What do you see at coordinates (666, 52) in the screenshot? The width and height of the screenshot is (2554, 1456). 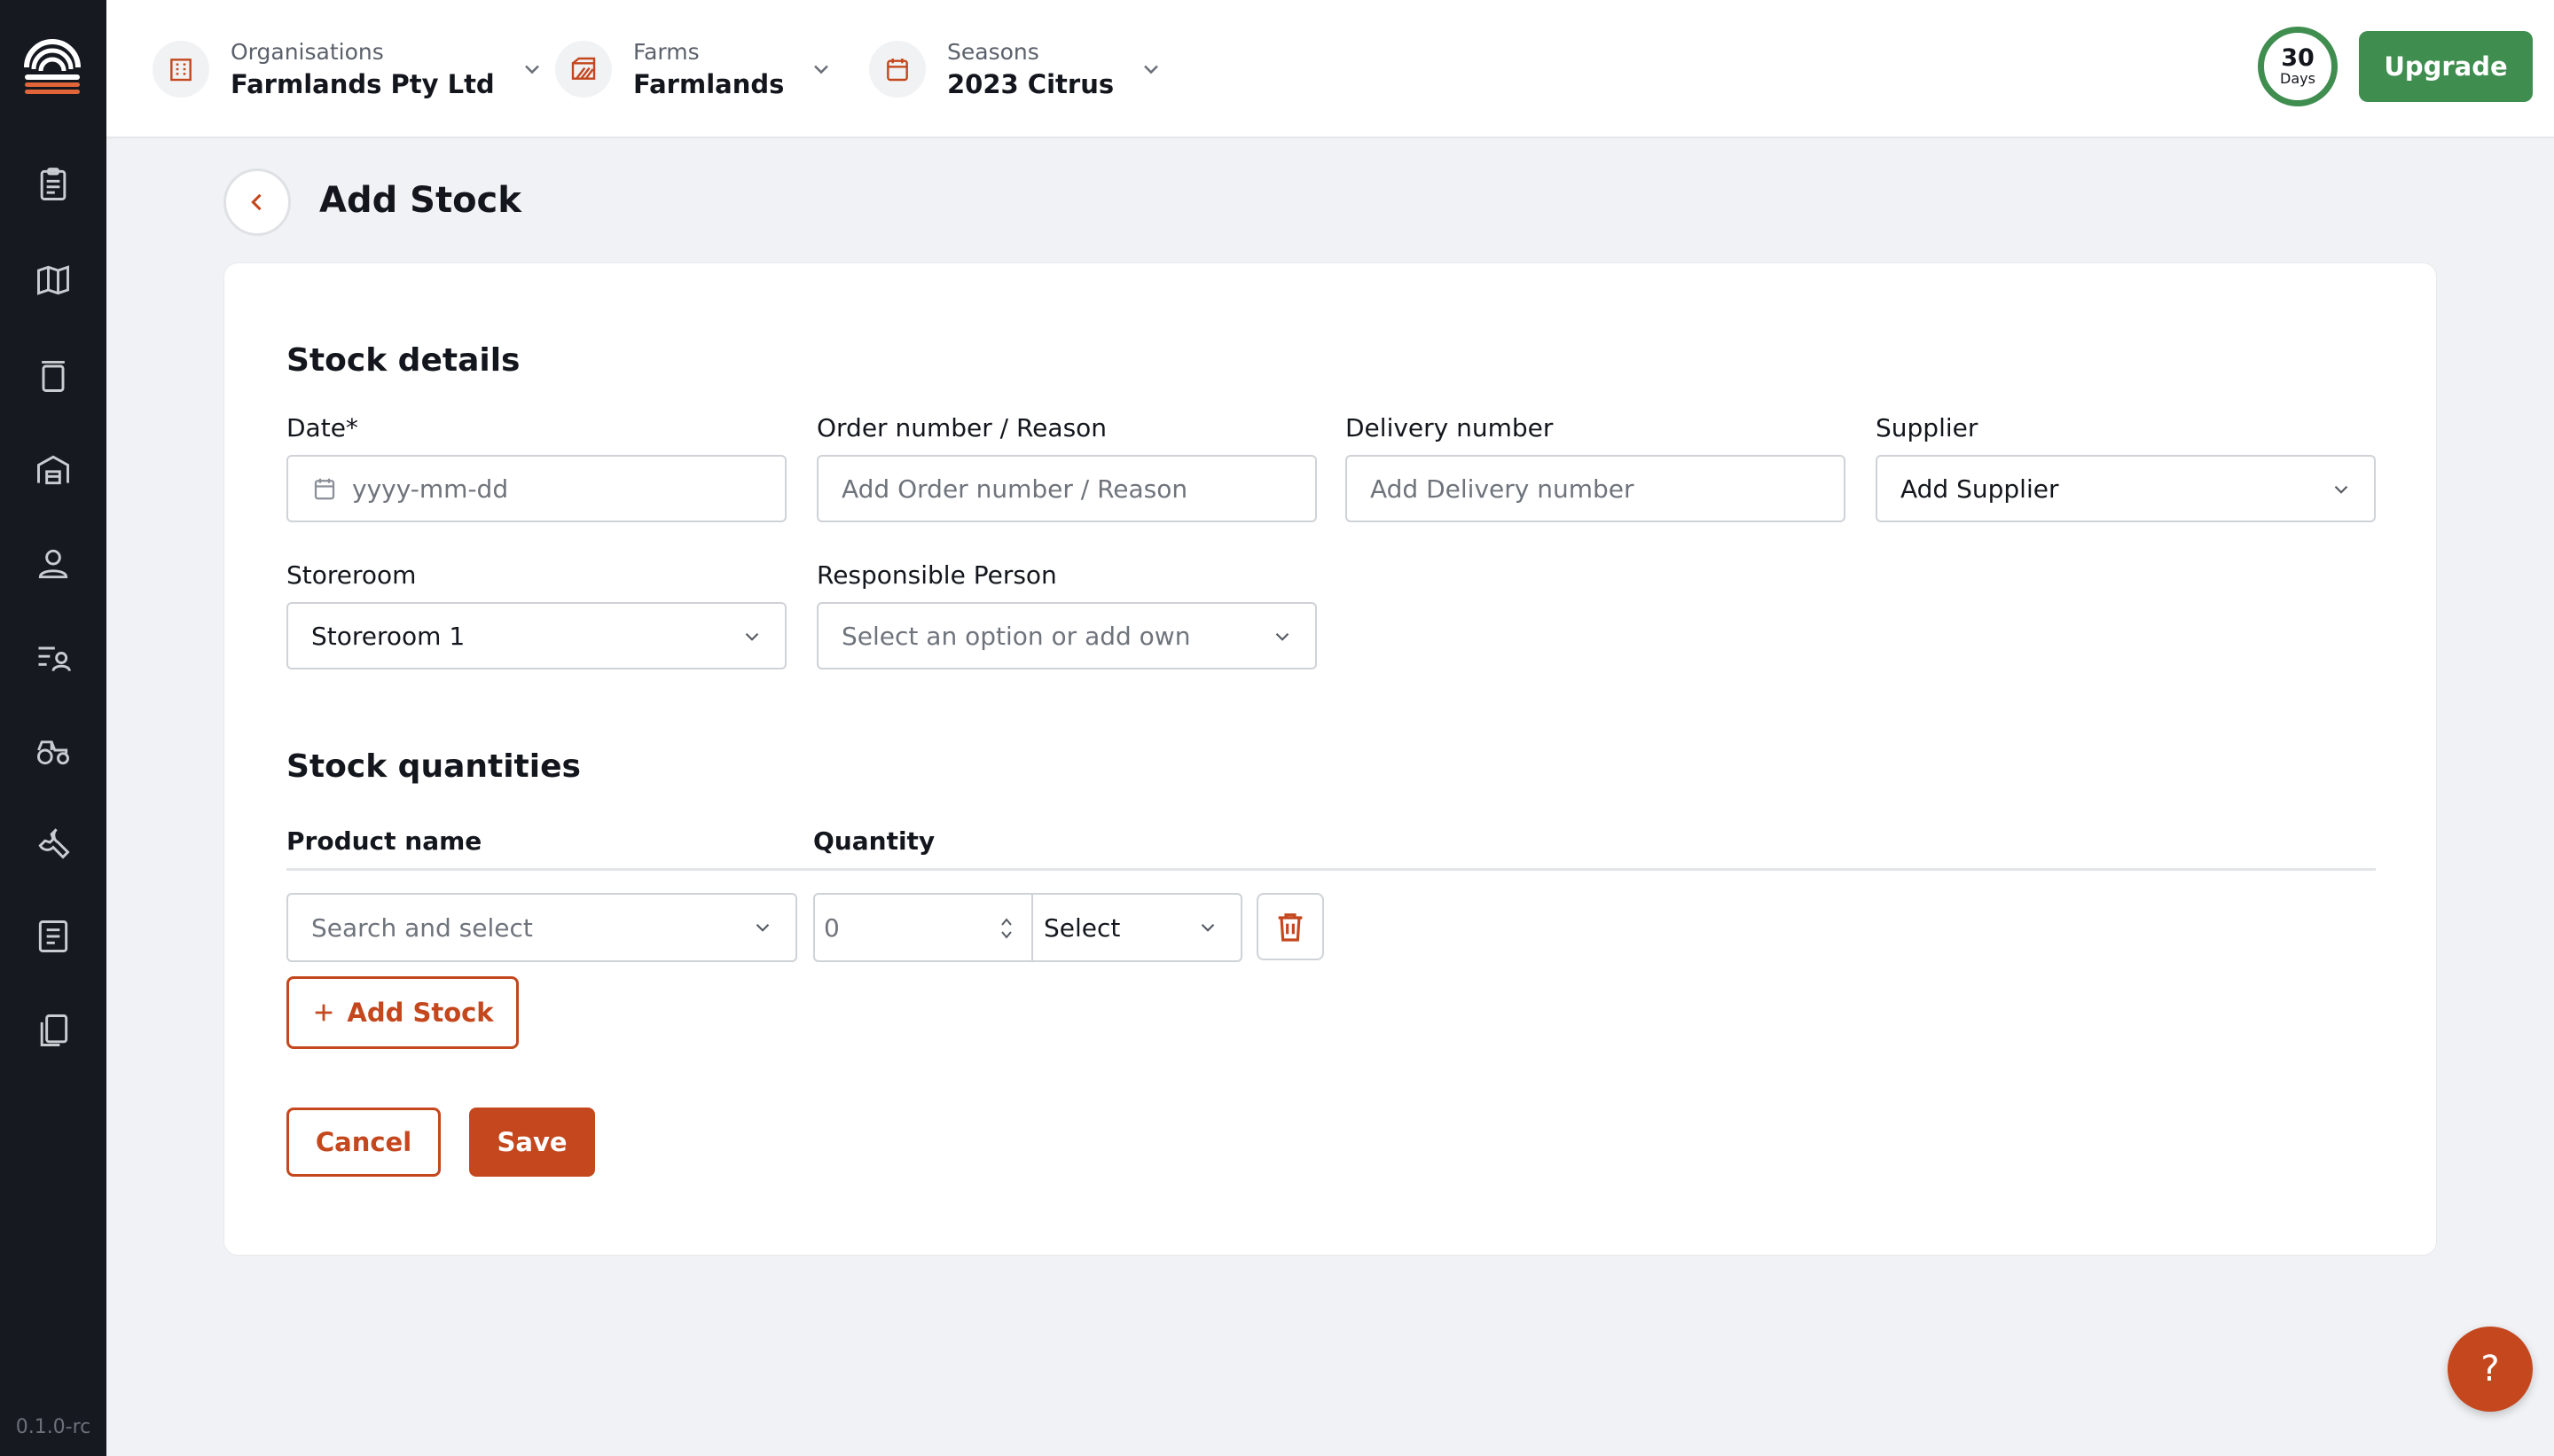 I see `farm-label: Farms` at bounding box center [666, 52].